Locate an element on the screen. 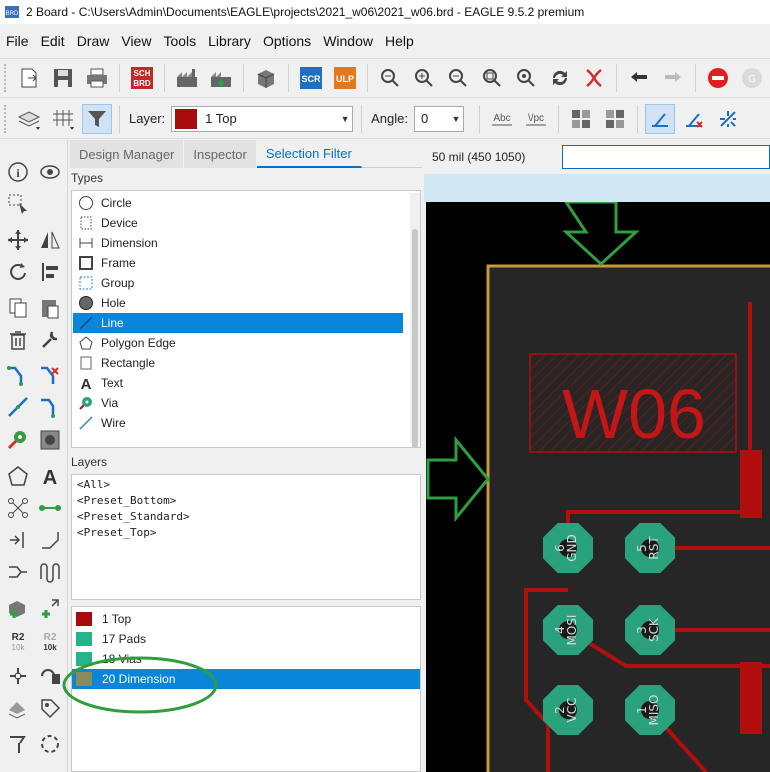 This screenshot has height=772, width=770. net-icon is located at coordinates (18, 508).